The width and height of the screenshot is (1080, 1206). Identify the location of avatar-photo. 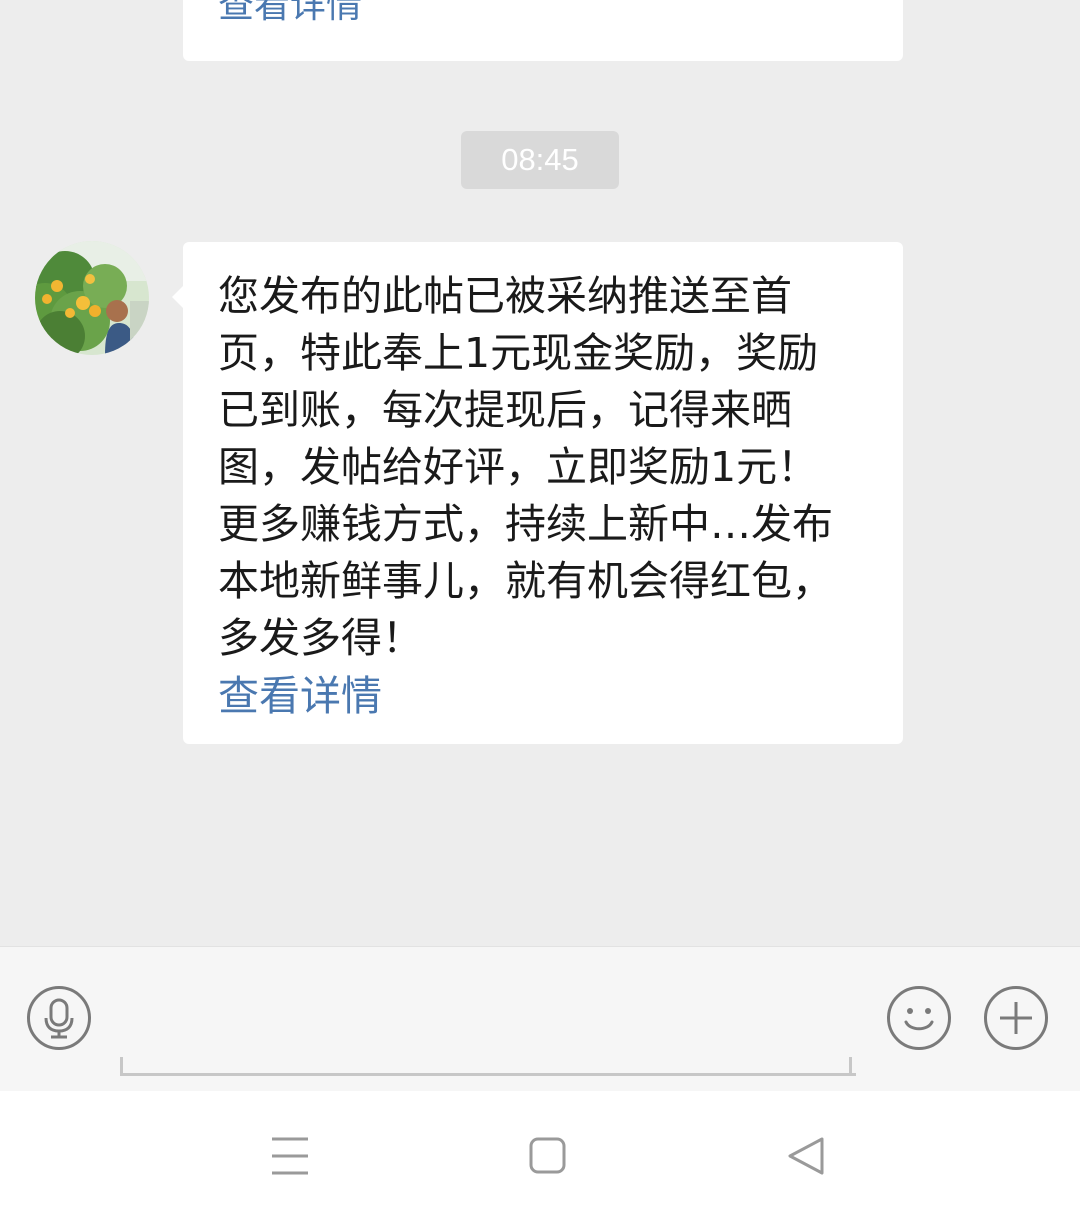
(92, 298).